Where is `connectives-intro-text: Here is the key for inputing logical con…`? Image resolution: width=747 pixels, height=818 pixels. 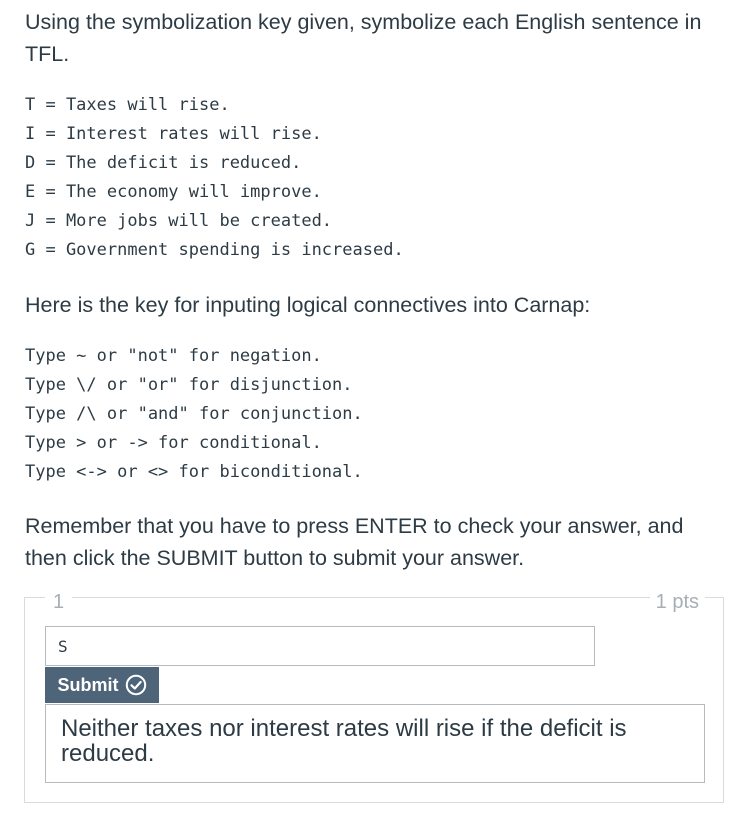
connectives-intro-text: Here is the key for inputing logical con… is located at coordinates (308, 305).